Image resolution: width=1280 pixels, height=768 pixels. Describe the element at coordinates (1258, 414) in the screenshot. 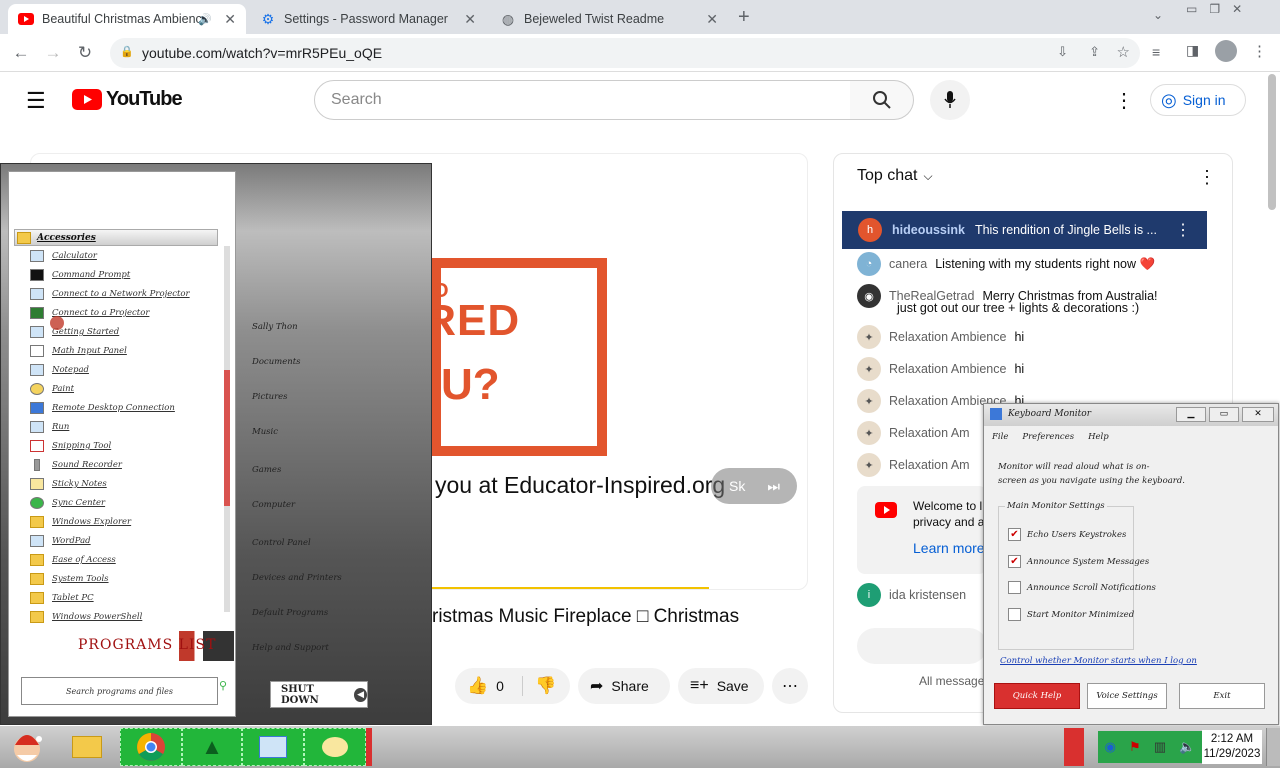

I see `close-icon: ✕` at that location.